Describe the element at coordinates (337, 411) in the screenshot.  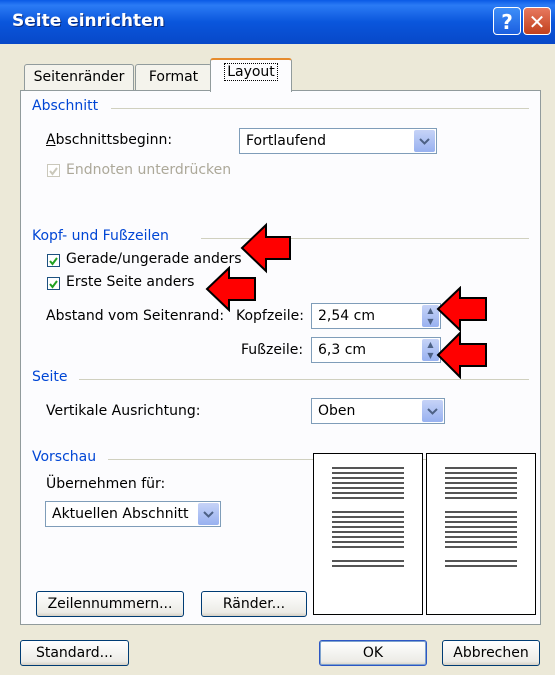
I see `select-value: Oben` at that location.